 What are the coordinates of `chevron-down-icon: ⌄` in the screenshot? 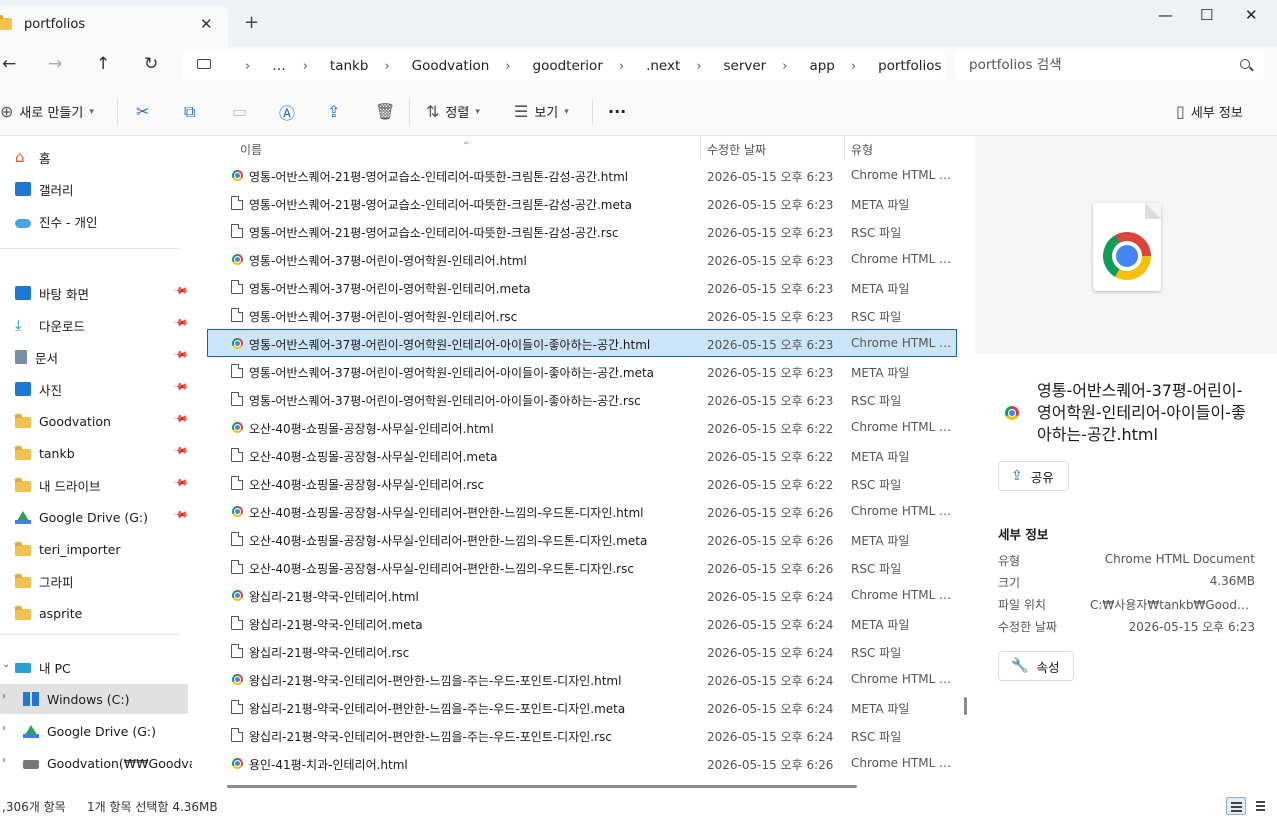 It's located at (6, 664).